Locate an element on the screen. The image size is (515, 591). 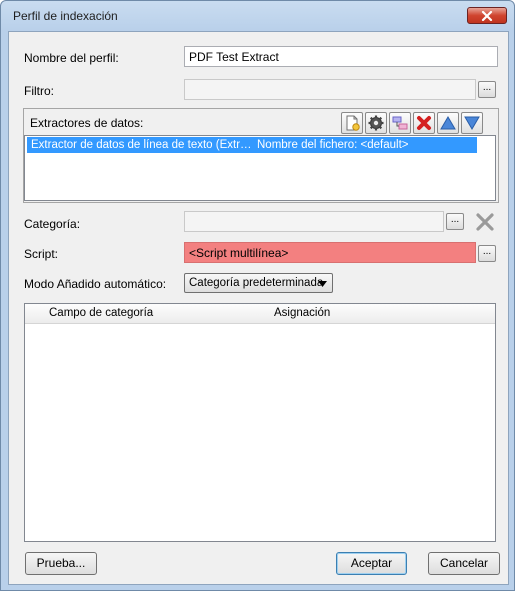
auto-add-label: Modo Añadido automático: is located at coordinates (95, 284).